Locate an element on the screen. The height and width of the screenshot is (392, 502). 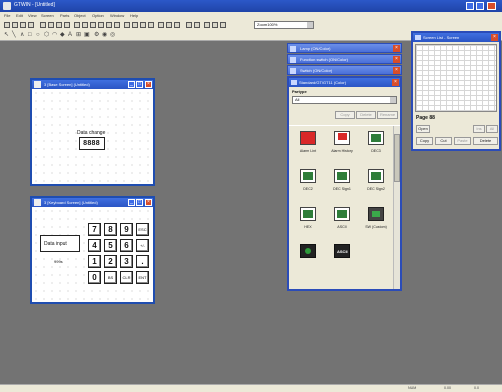
zoom-out-icon is located at coordinates (197, 25).